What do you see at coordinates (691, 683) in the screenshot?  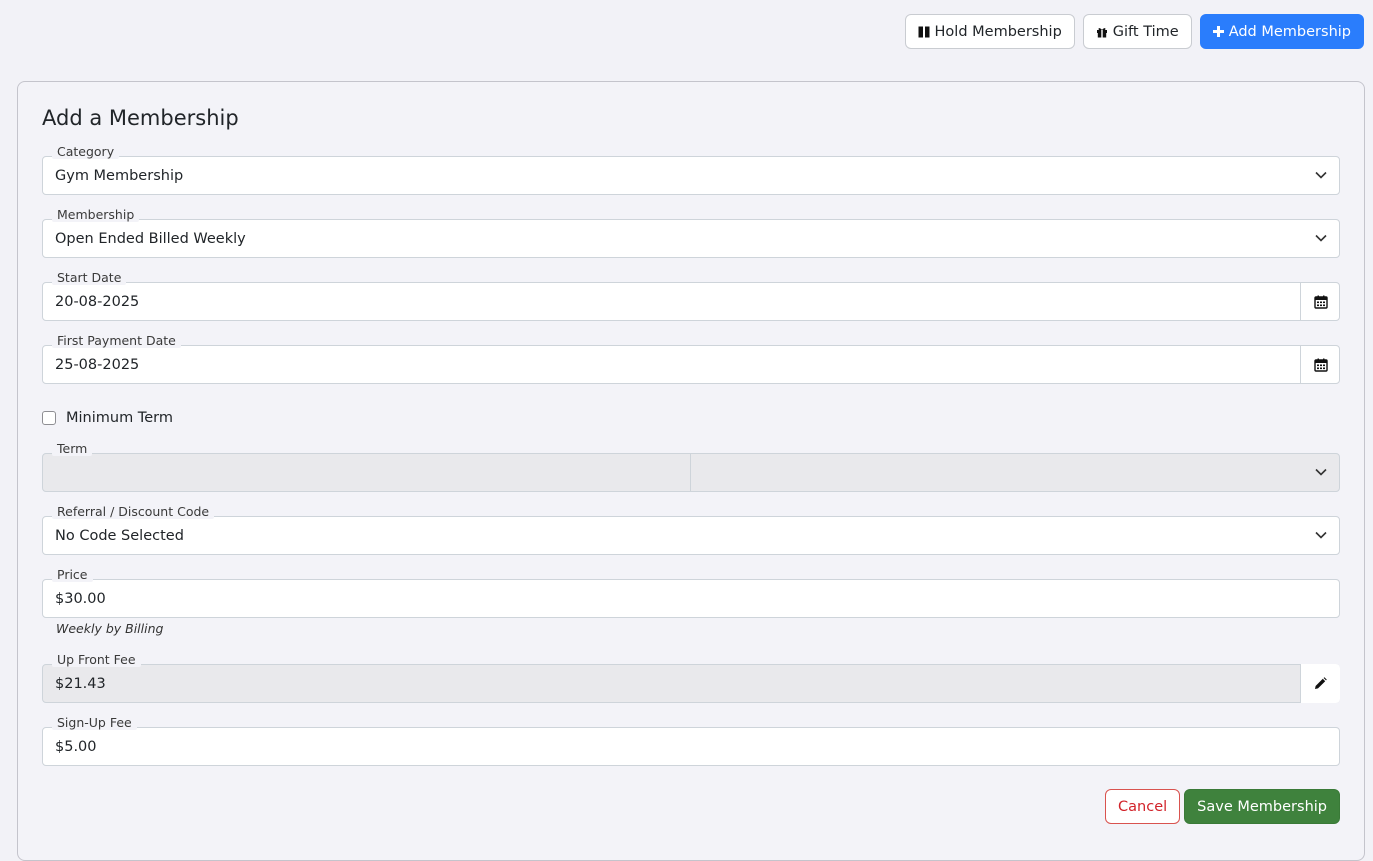 I see `up-front-fee-box` at bounding box center [691, 683].